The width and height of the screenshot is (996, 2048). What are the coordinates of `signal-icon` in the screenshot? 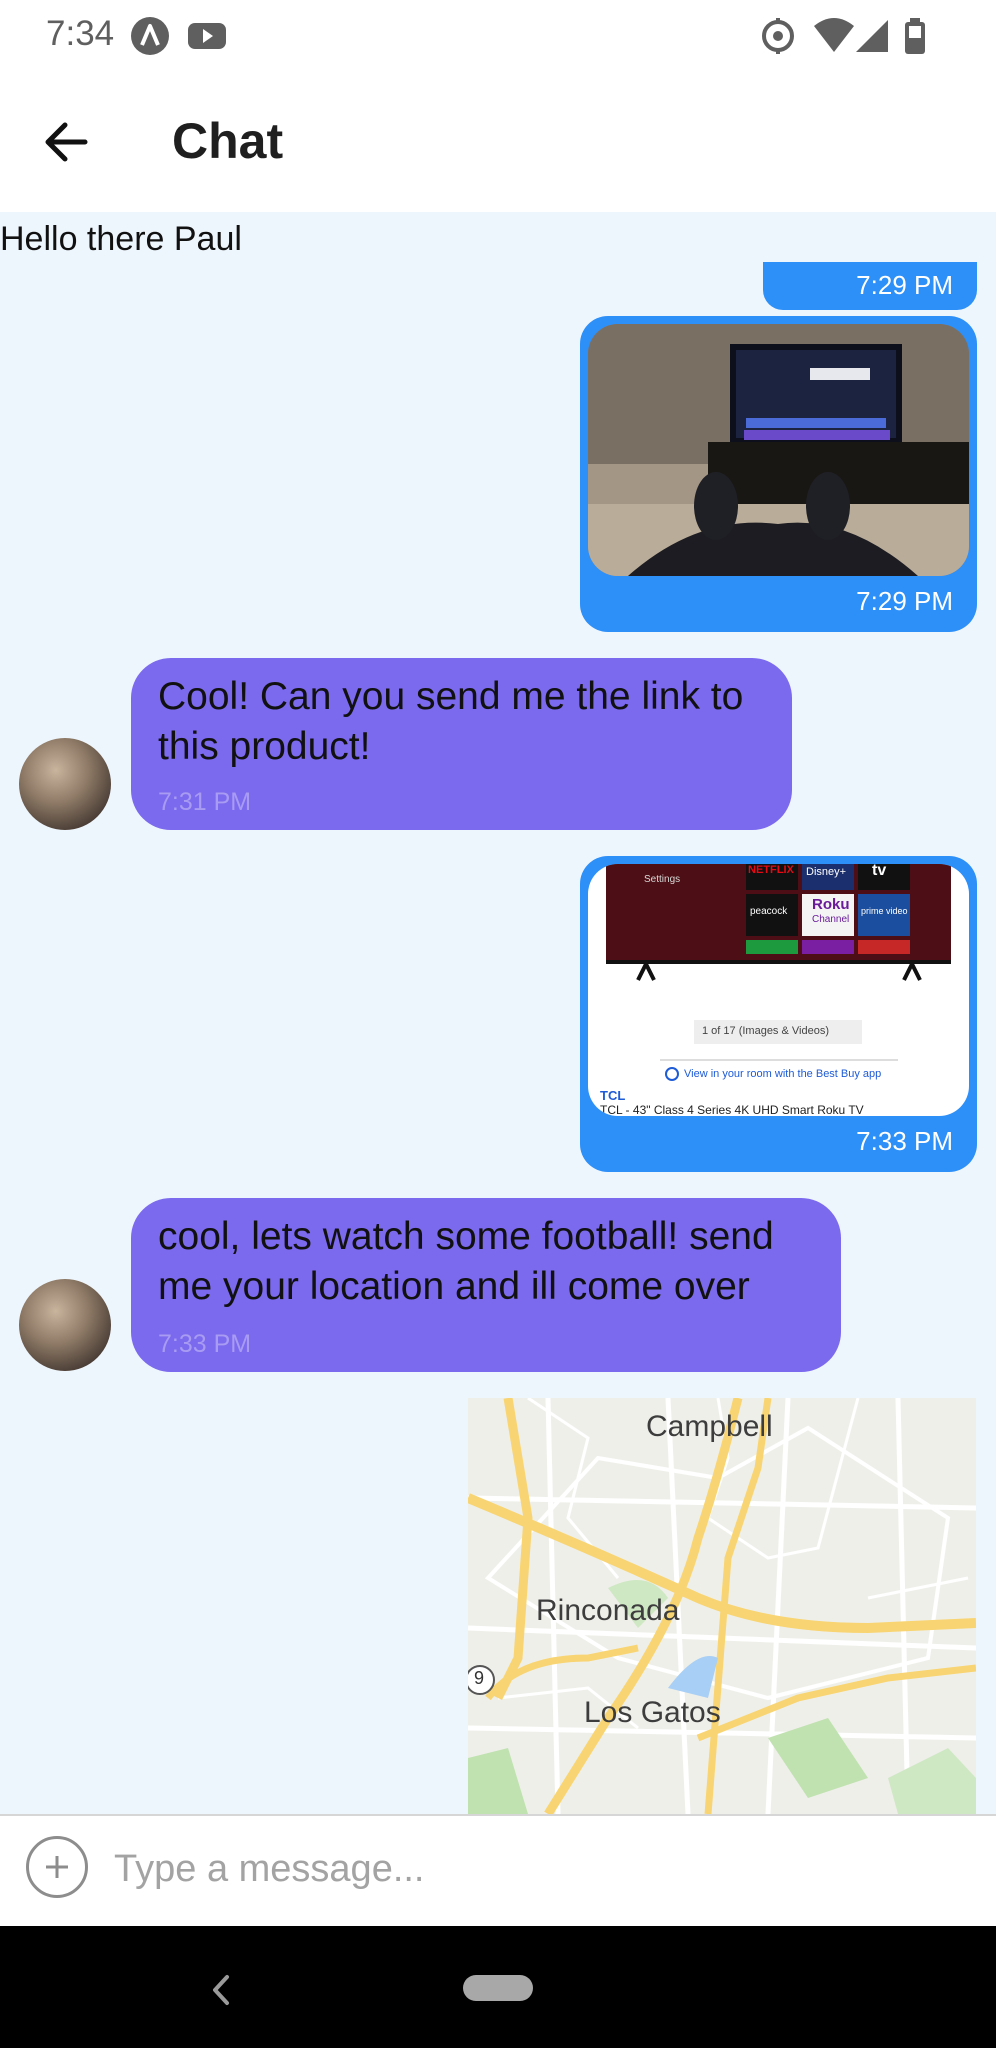 It's located at (872, 36).